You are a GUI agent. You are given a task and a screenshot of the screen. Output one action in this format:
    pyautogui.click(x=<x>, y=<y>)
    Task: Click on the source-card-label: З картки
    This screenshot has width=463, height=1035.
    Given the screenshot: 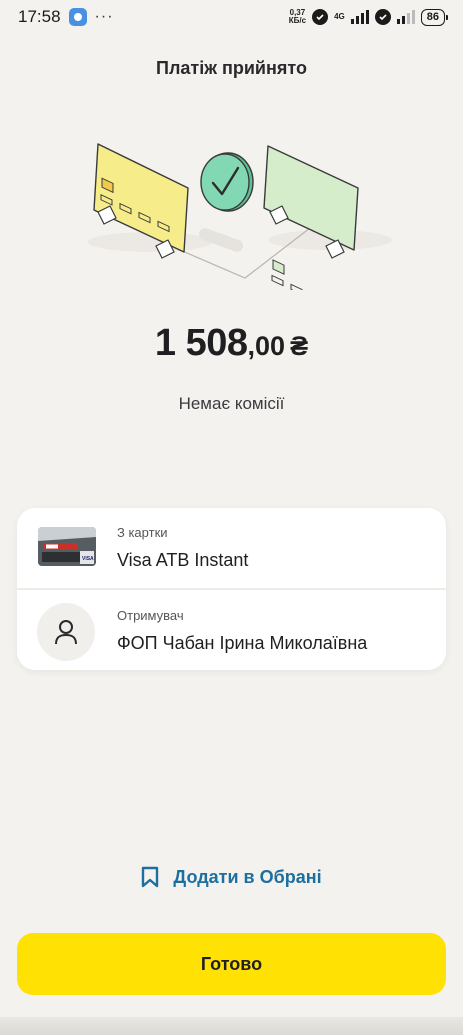 What is the action you would take?
    pyautogui.click(x=142, y=532)
    